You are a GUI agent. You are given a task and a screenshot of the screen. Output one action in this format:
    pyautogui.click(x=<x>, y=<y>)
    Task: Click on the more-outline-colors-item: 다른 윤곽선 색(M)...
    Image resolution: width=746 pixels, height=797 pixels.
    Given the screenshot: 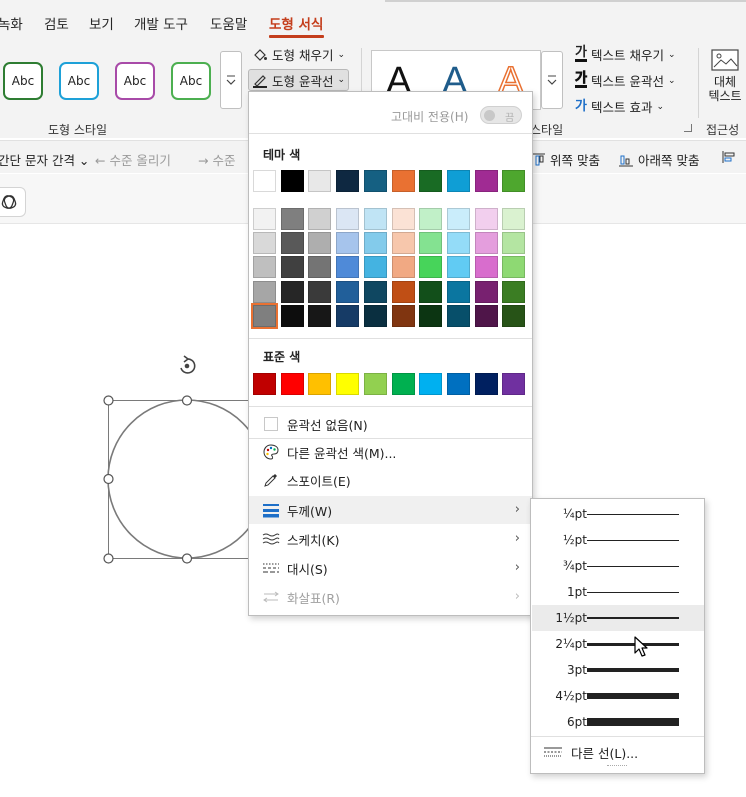 What is the action you would take?
    pyautogui.click(x=390, y=452)
    